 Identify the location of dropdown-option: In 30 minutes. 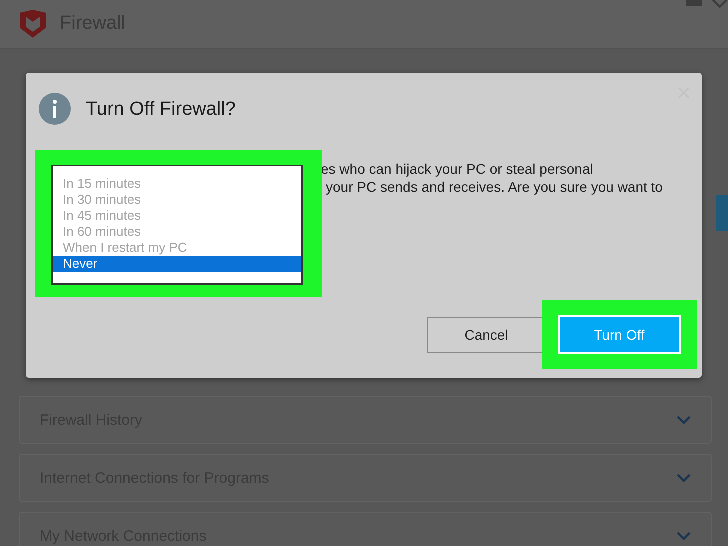
(177, 200).